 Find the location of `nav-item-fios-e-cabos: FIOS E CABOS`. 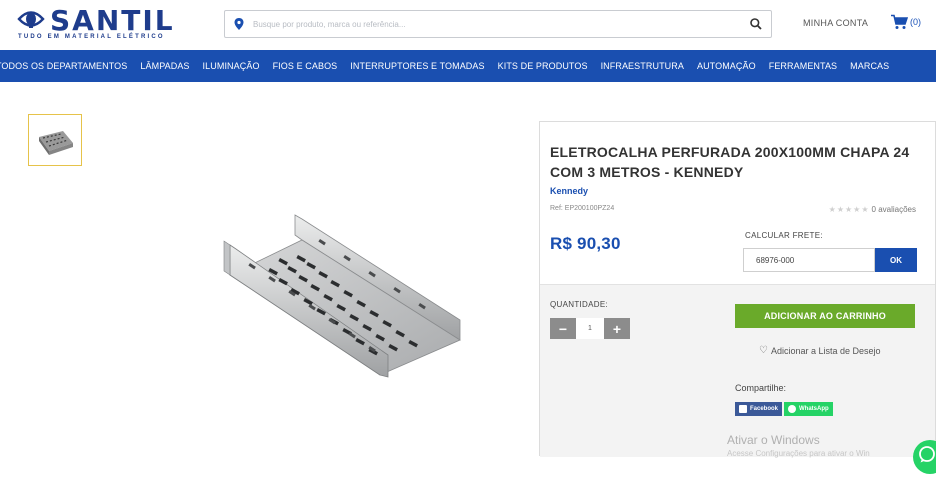

nav-item-fios-e-cabos: FIOS E CABOS is located at coordinates (305, 66).